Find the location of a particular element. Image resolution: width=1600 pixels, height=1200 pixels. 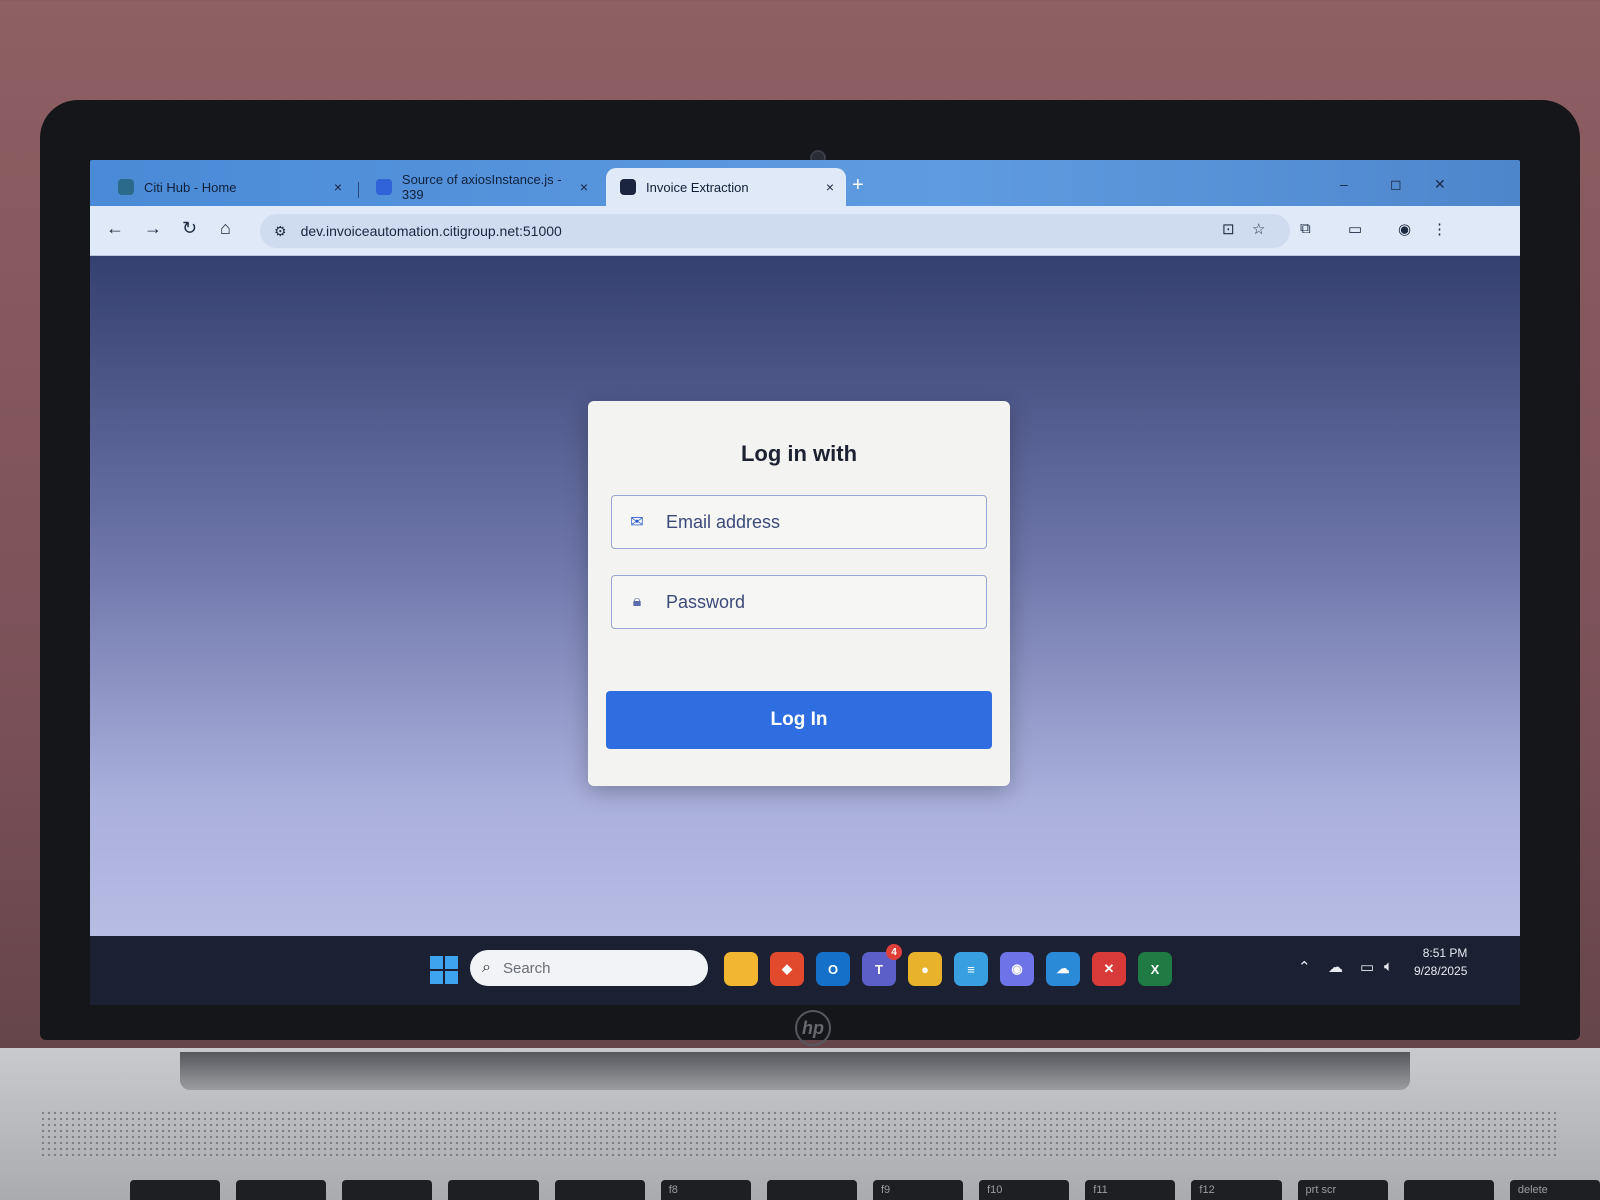

error-app-icon: ✕ is located at coordinates (1109, 969).